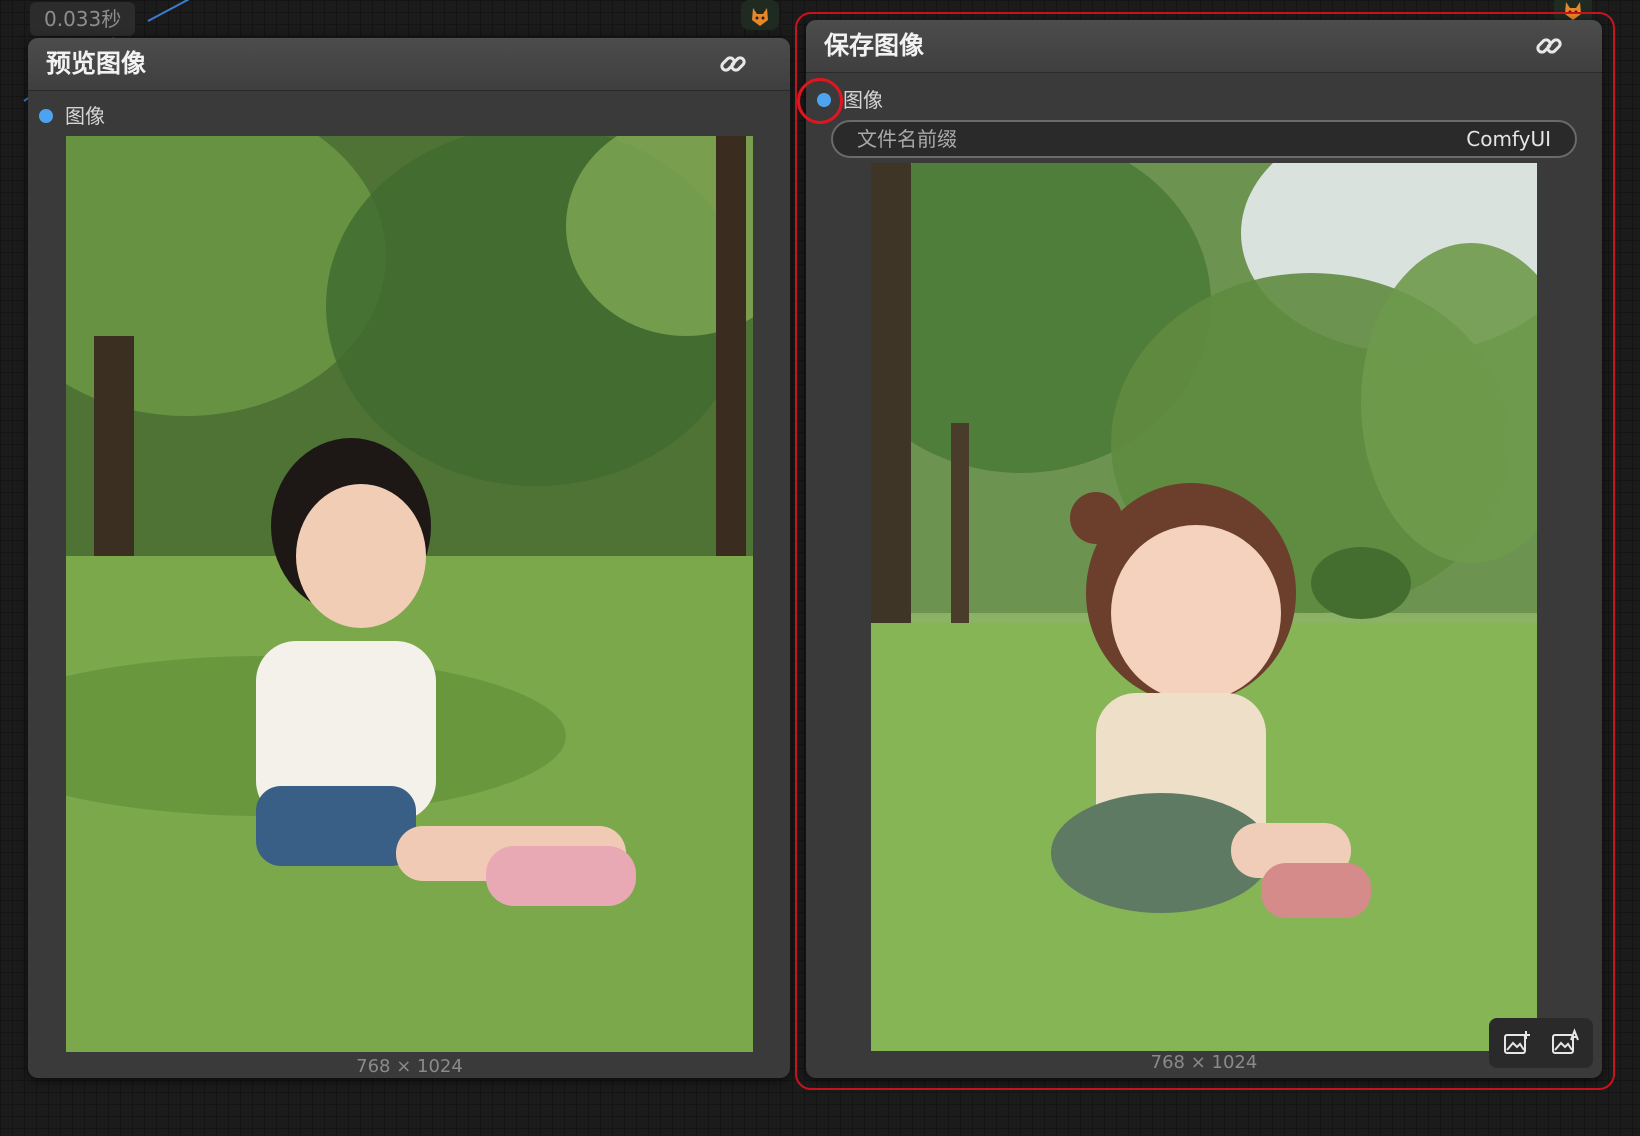 Image resolution: width=1640 pixels, height=1136 pixels. I want to click on execution-time-text: 0.033秒, so click(83, 19).